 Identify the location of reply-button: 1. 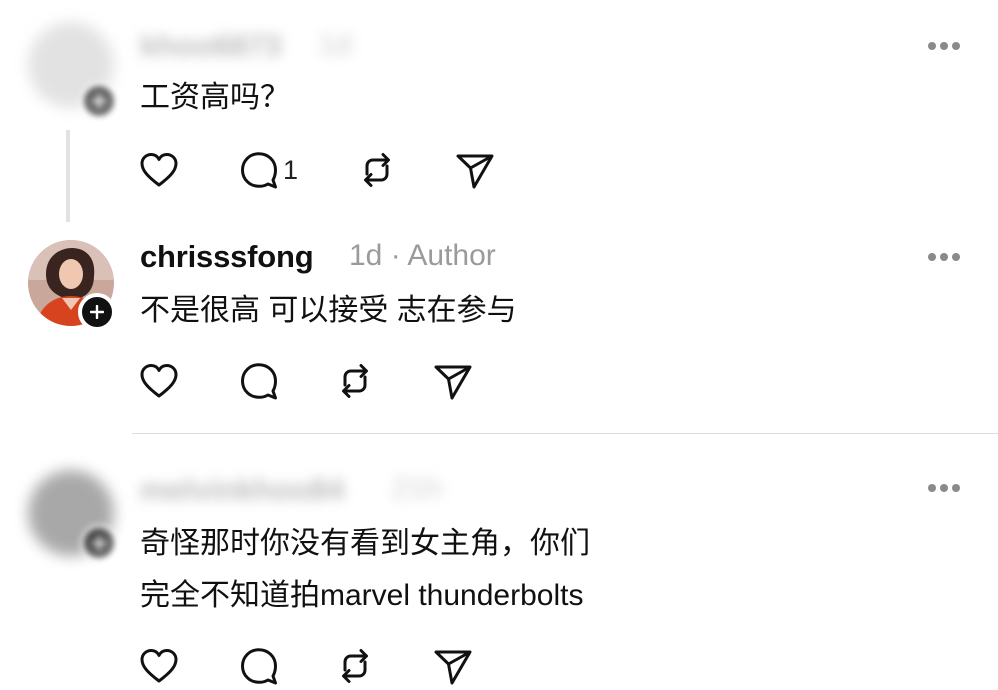
(267, 170).